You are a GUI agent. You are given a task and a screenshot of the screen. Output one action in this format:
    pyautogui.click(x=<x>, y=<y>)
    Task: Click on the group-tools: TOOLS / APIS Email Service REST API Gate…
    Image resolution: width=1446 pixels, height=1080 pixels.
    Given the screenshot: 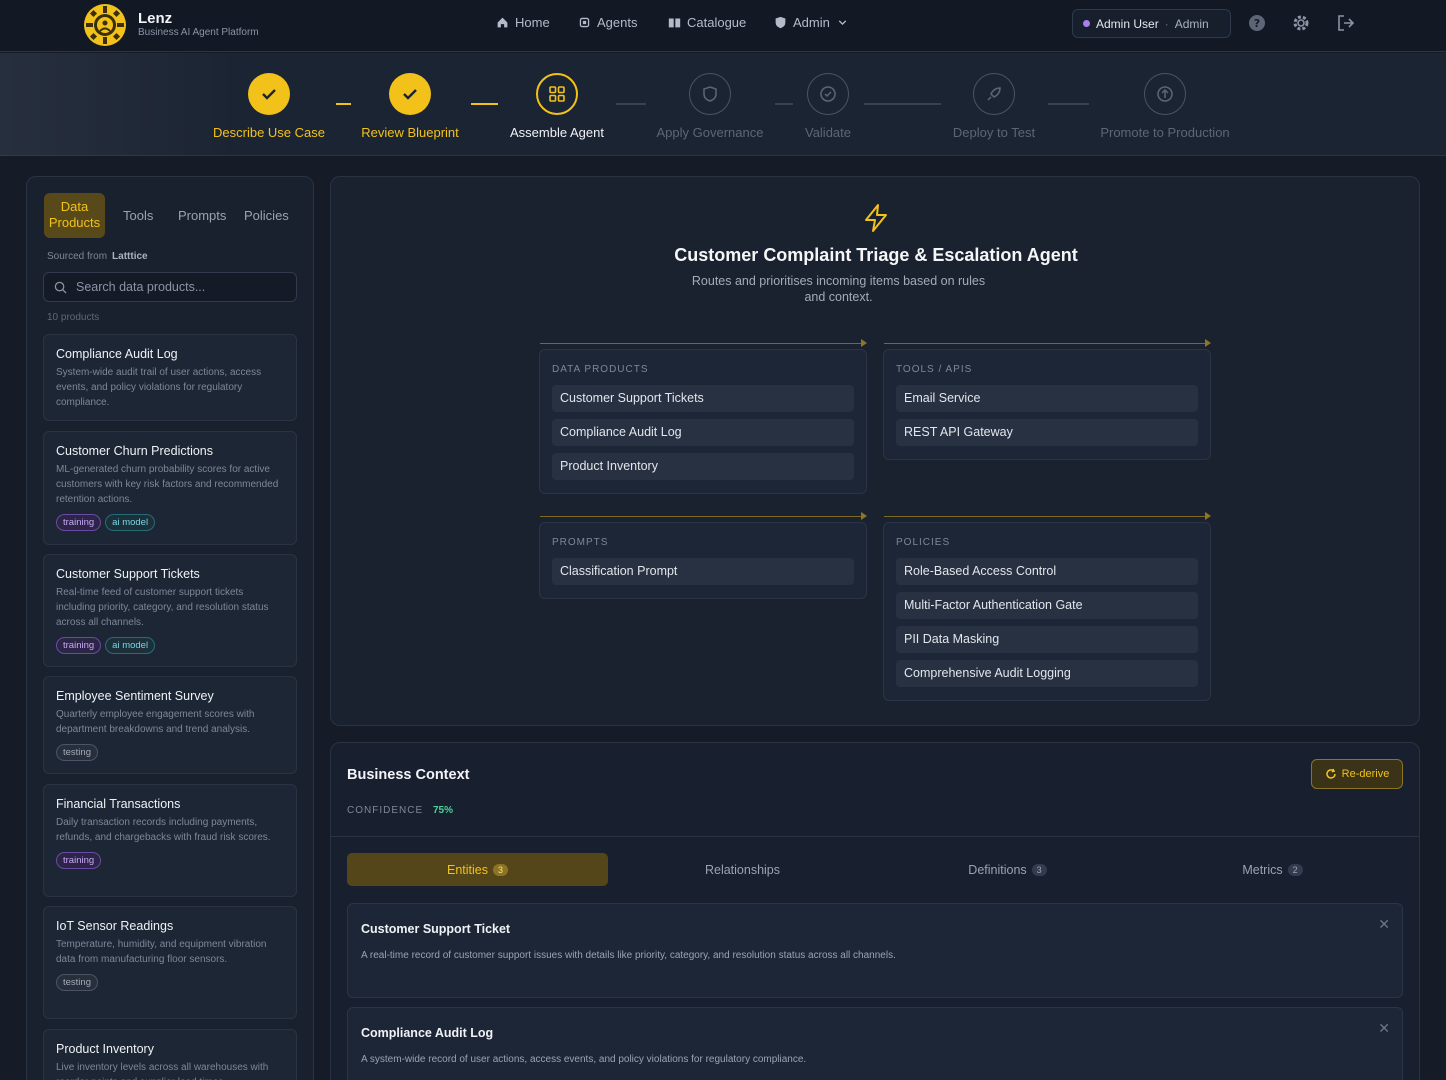 What is the action you would take?
    pyautogui.click(x=1047, y=404)
    